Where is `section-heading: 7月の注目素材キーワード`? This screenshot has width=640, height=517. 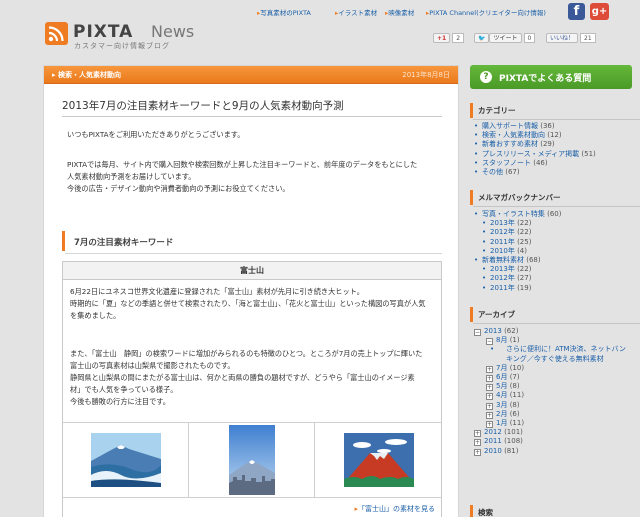 section-heading: 7月の注目素材キーワード is located at coordinates (252, 242).